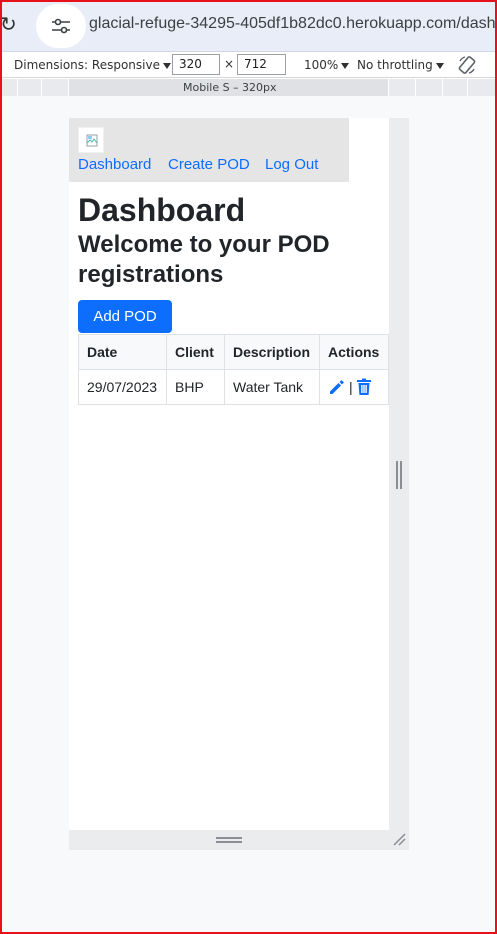  Describe the element at coordinates (291, 164) in the screenshot. I see `nav-link-log-out: Log Out` at that location.